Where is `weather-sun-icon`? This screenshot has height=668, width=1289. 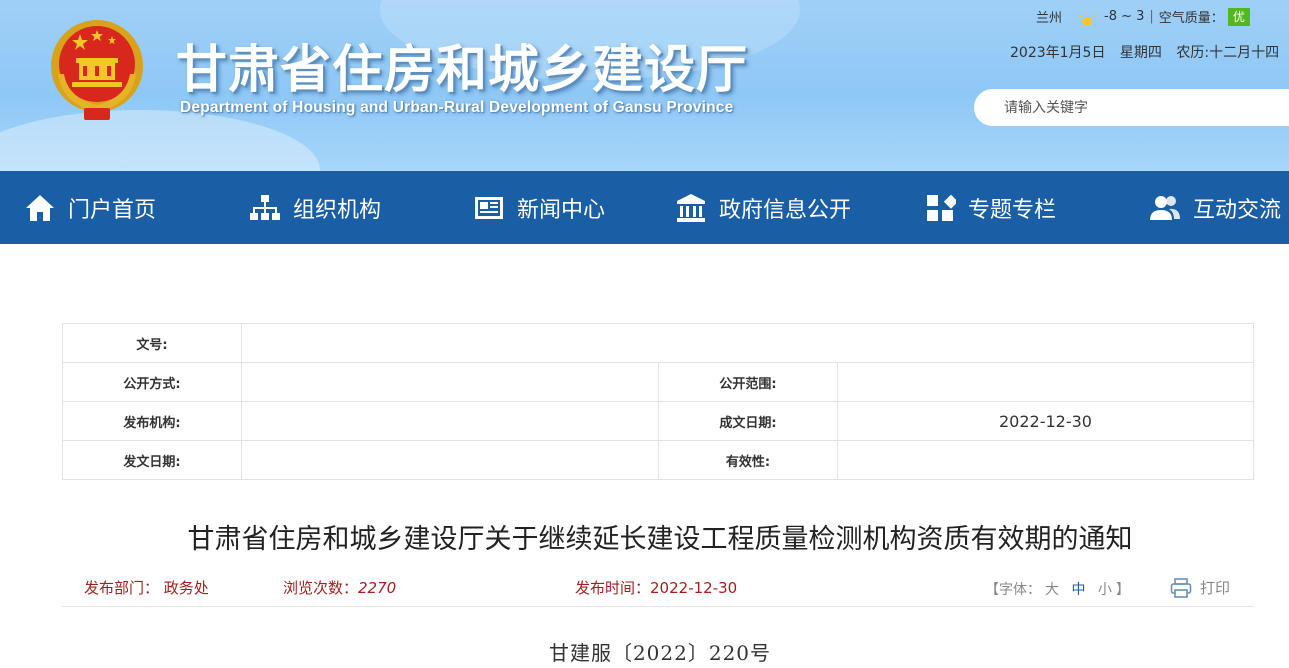 weather-sun-icon is located at coordinates (1087, 17).